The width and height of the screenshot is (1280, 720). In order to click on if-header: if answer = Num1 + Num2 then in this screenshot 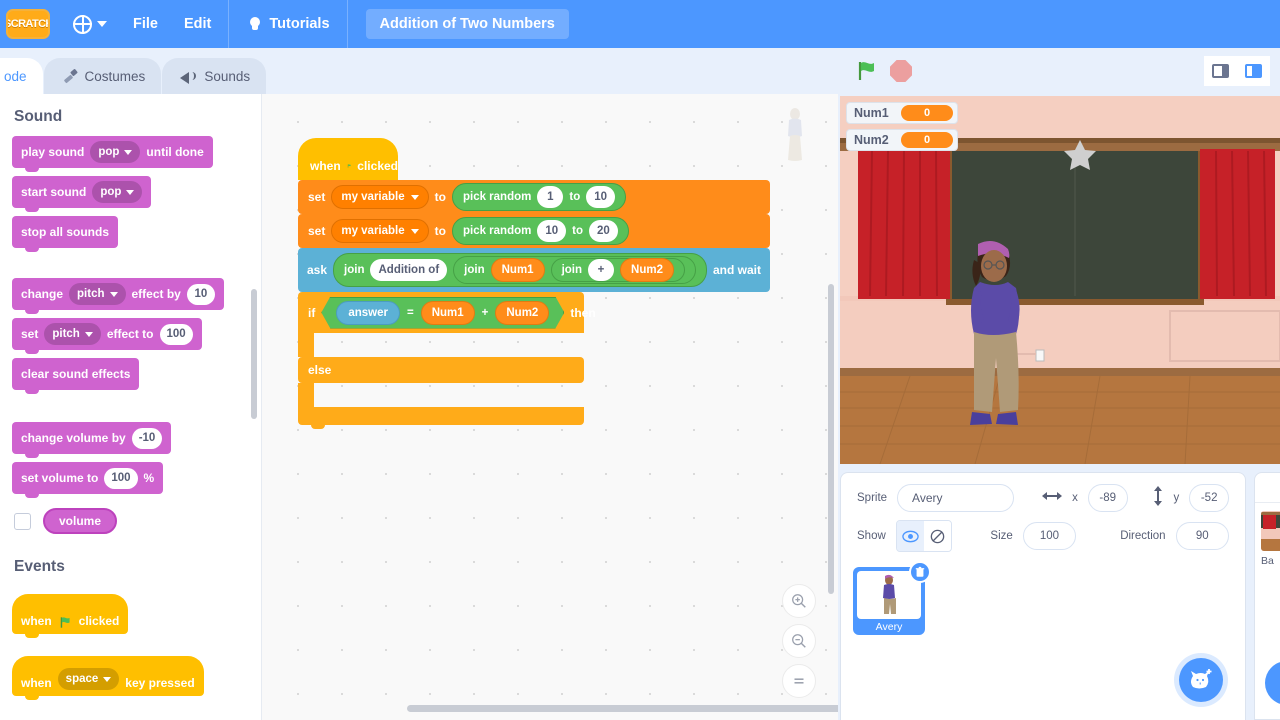, I will do `click(447, 312)`.